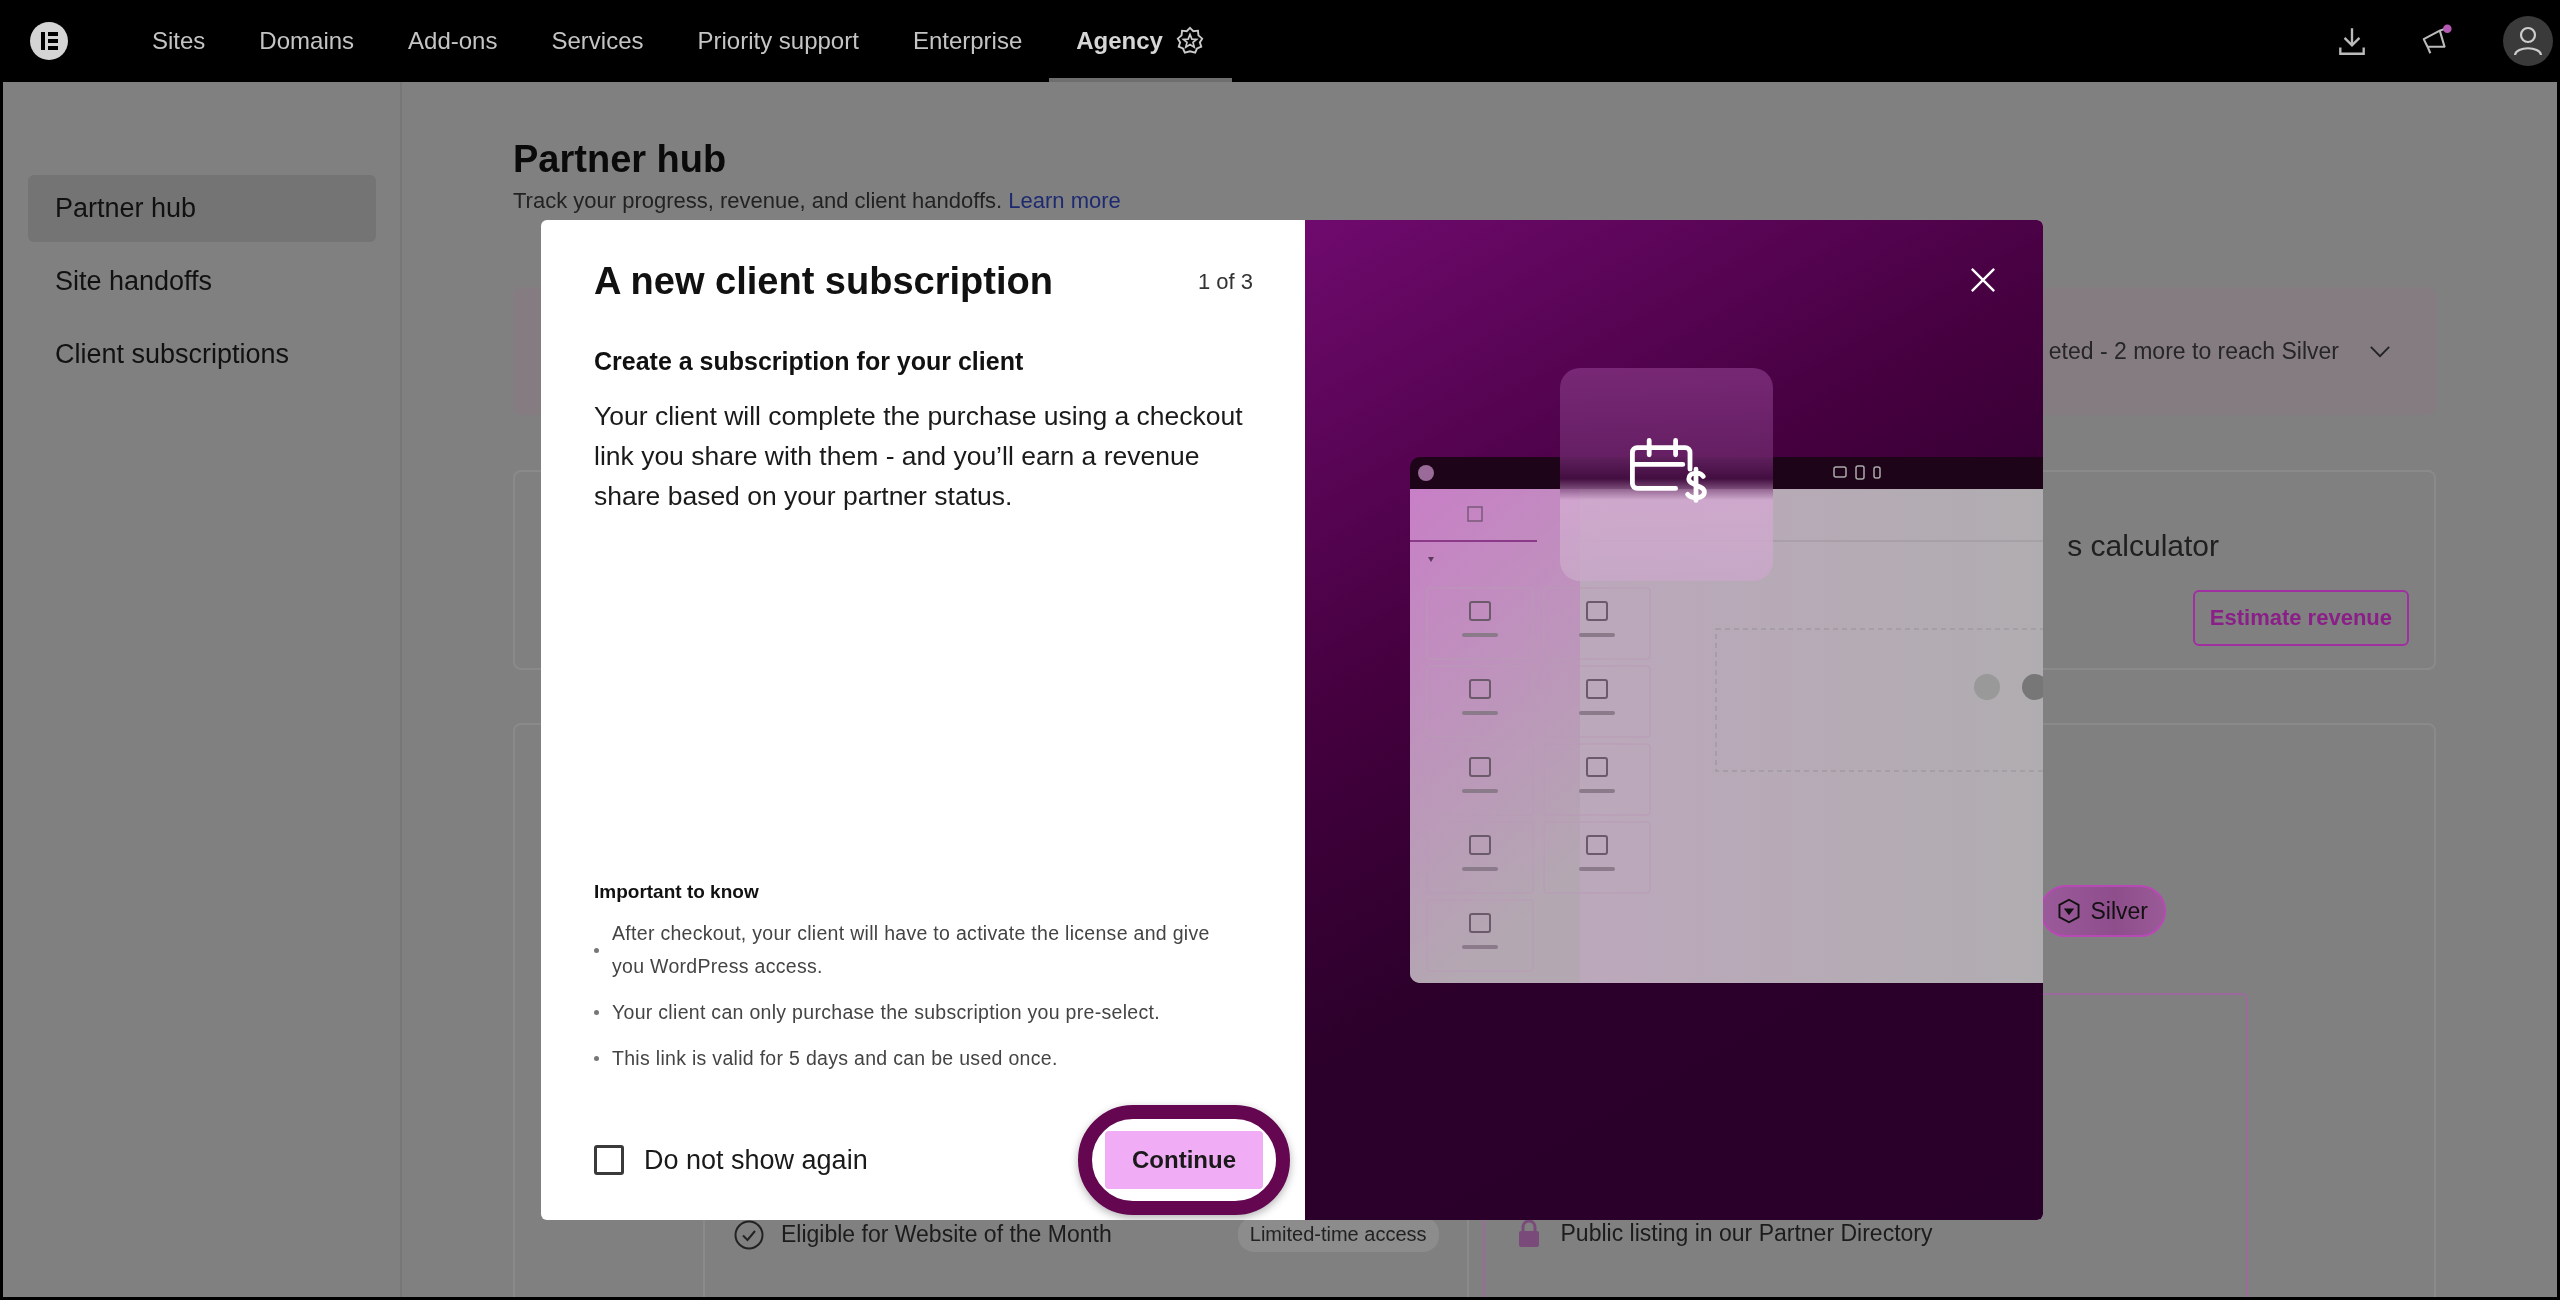 The image size is (2560, 1300). What do you see at coordinates (453, 41) in the screenshot?
I see `nav-tab: Add-ons` at bounding box center [453, 41].